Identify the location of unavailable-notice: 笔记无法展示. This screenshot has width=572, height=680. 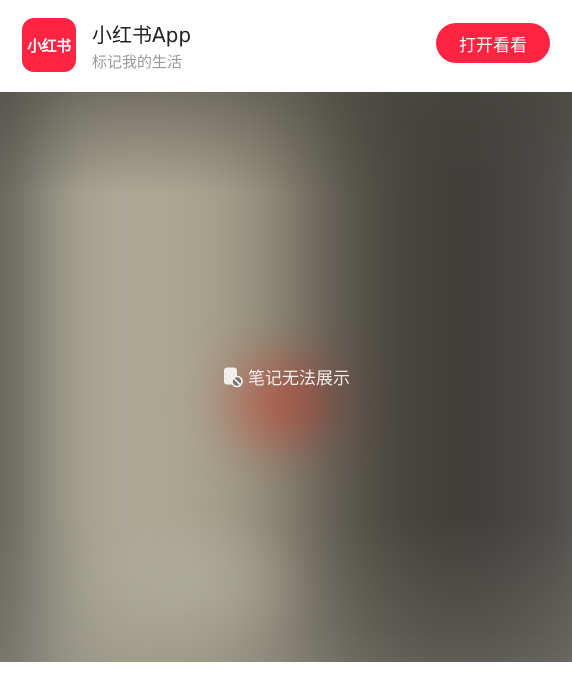
(286, 376).